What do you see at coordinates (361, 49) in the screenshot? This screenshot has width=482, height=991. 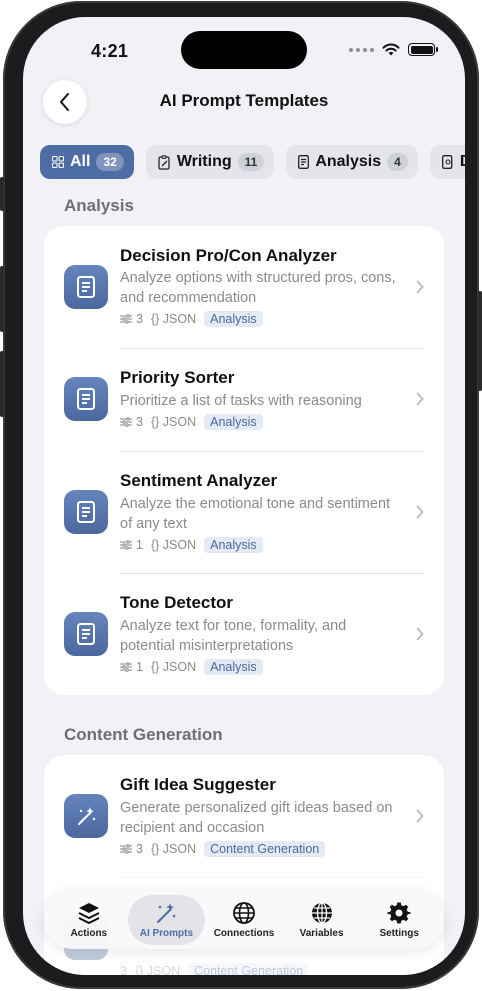 I see `signal-icon` at bounding box center [361, 49].